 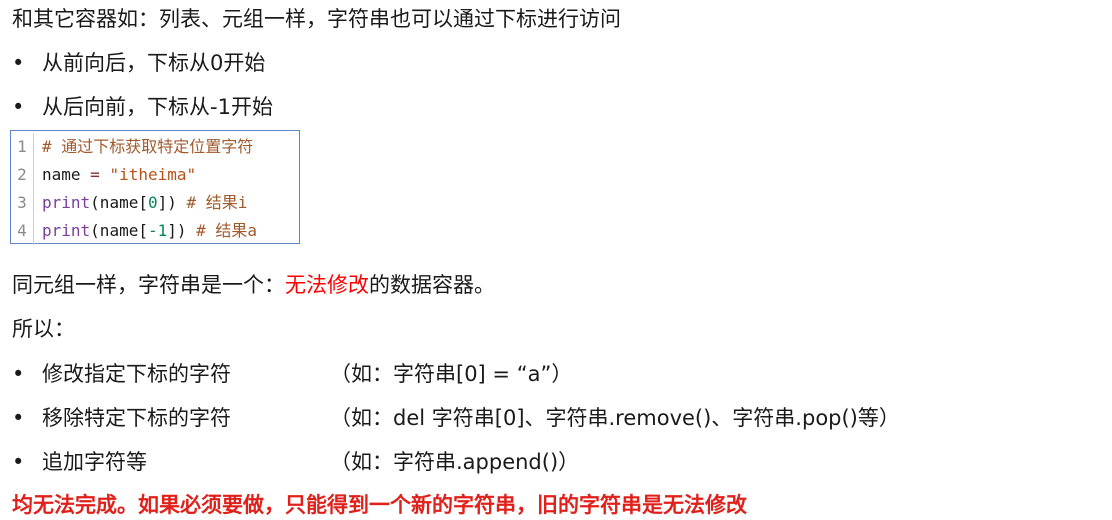 I want to click on code-number: 0, so click(x=152, y=202).